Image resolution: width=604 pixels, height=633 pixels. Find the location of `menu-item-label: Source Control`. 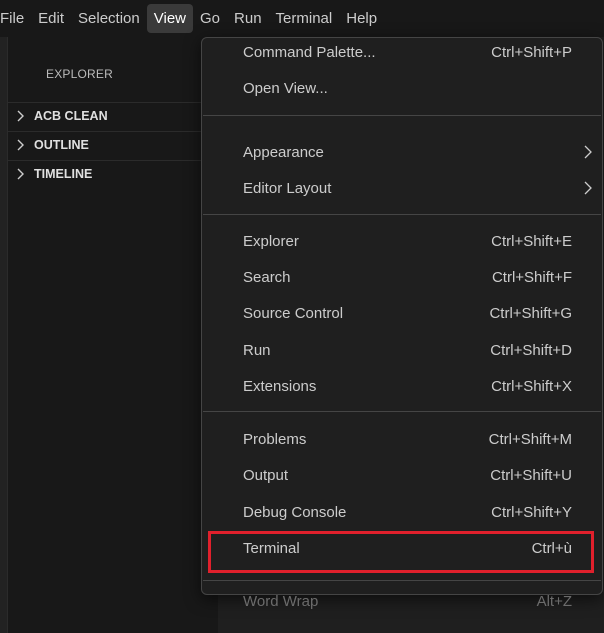

menu-item-label: Source Control is located at coordinates (293, 313).